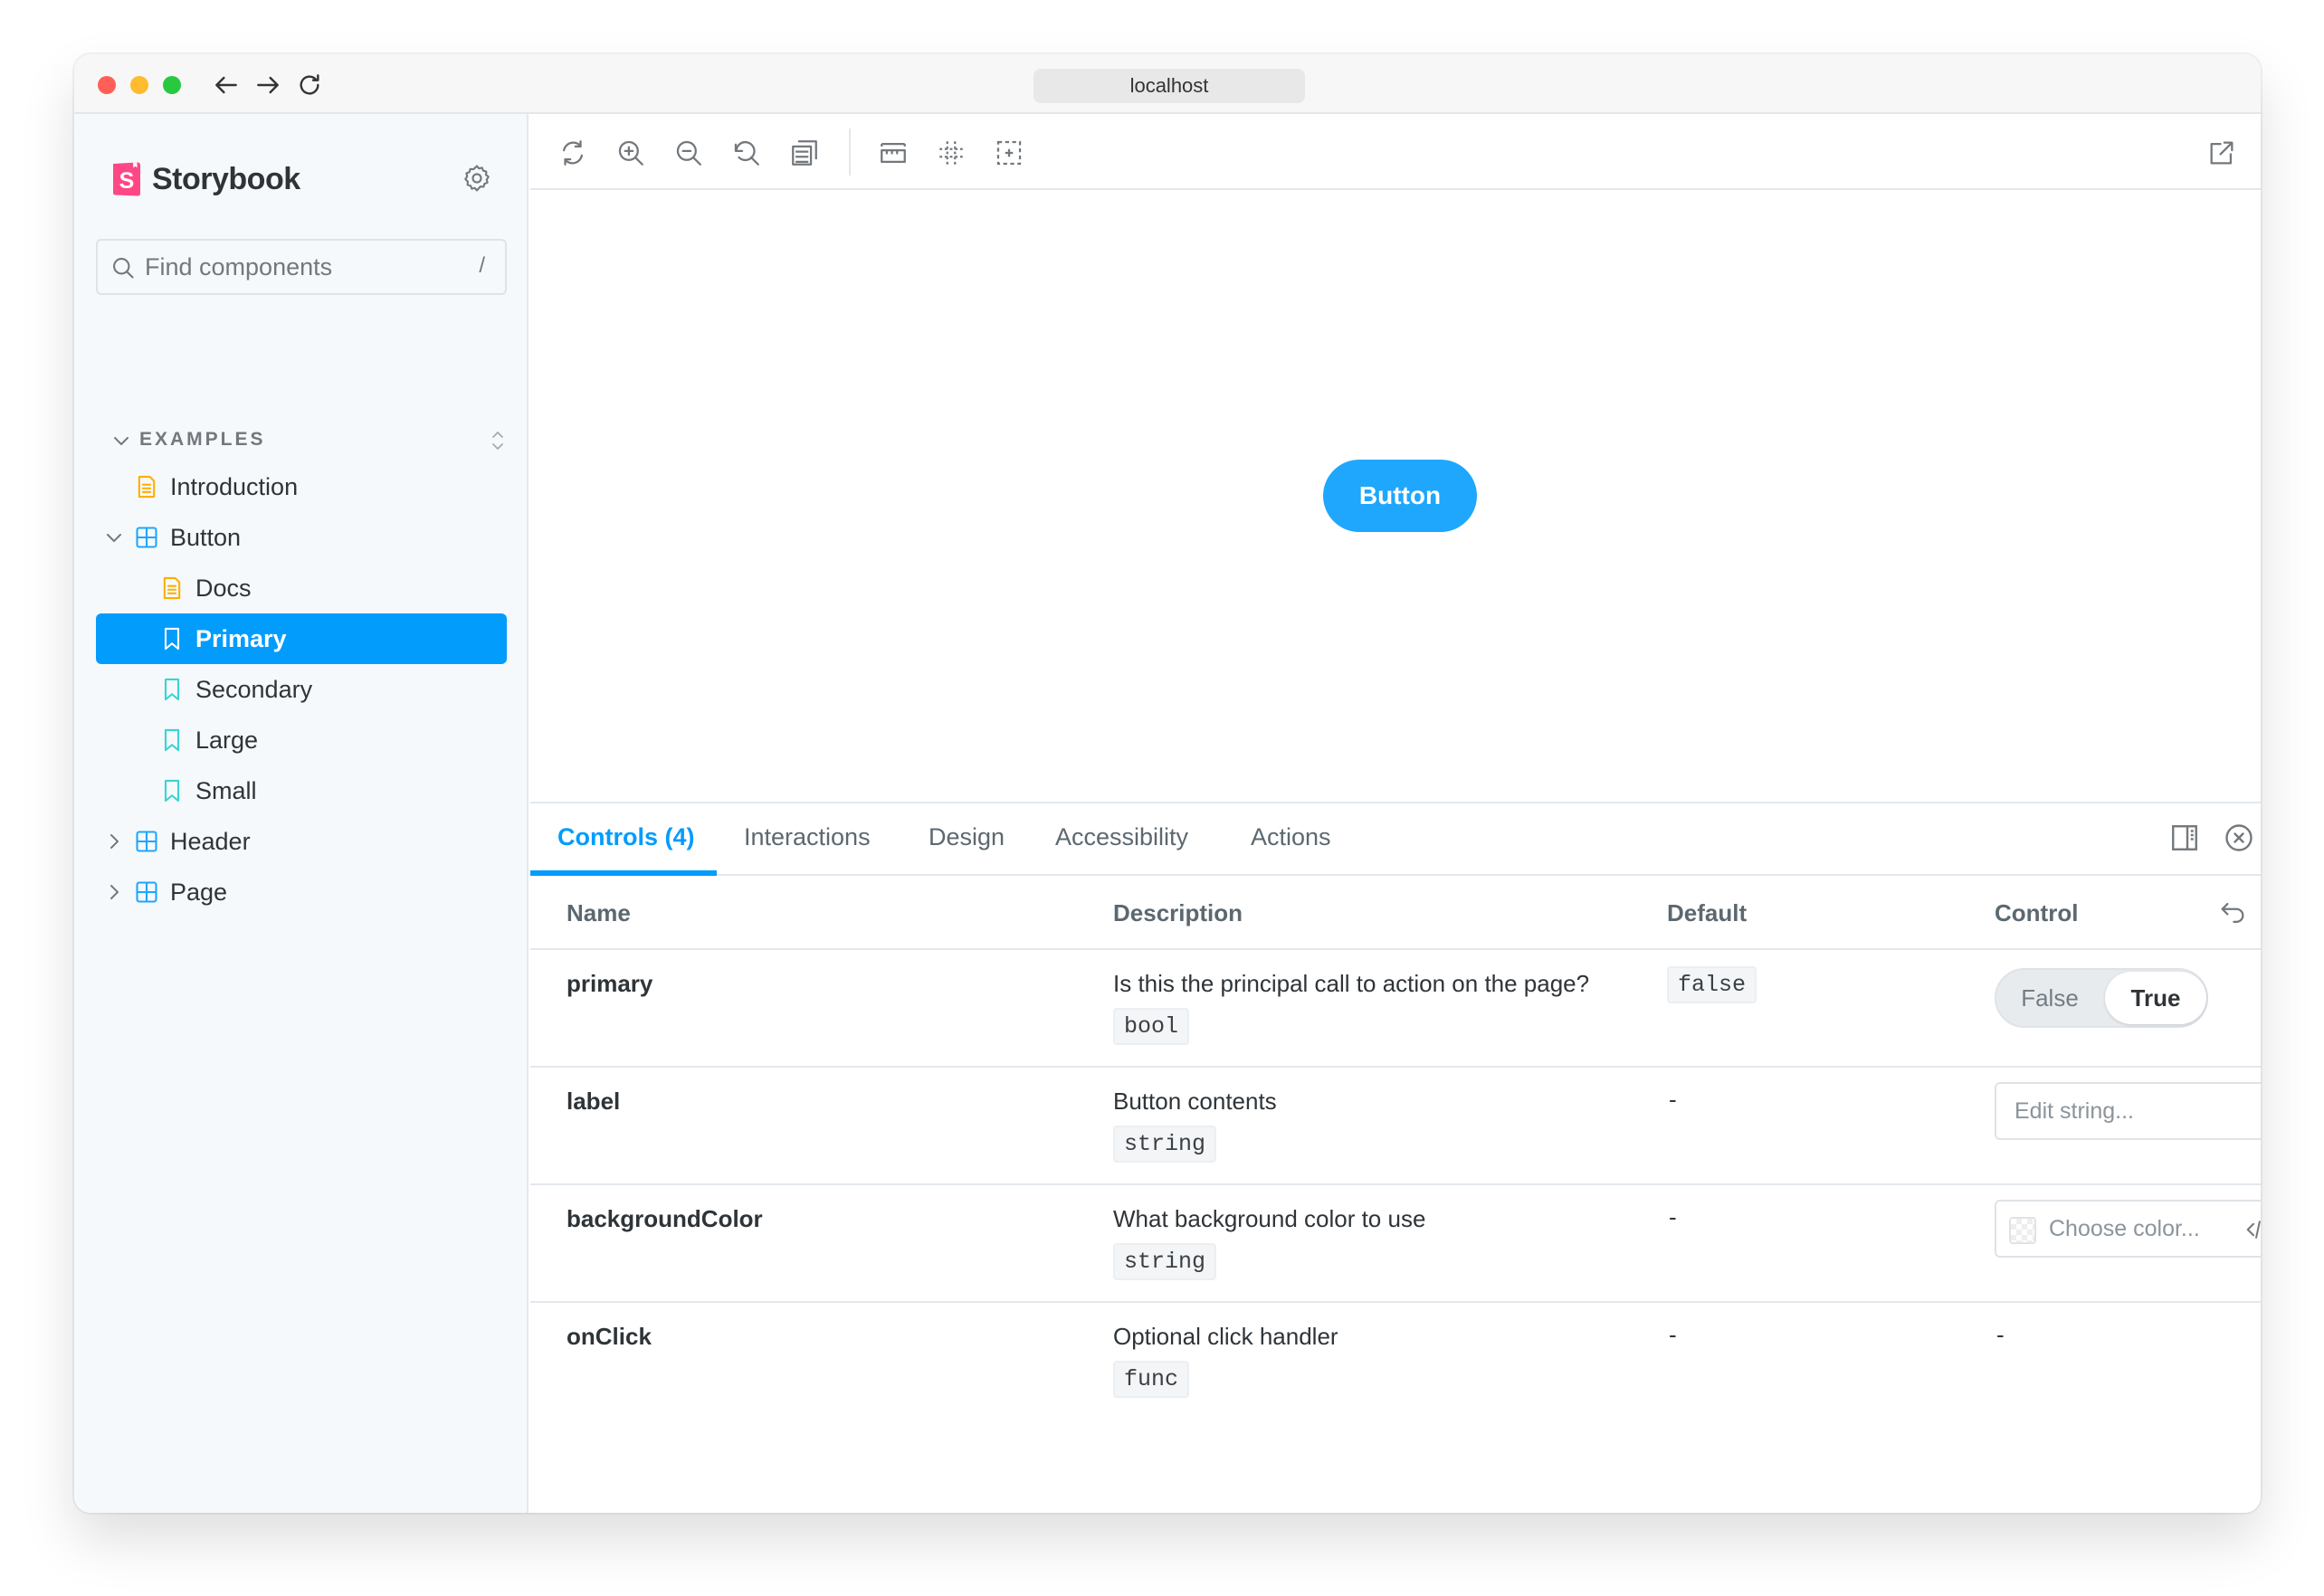 Image resolution: width=2324 pixels, height=1596 pixels. I want to click on panel-orientation-icon, so click(2184, 838).